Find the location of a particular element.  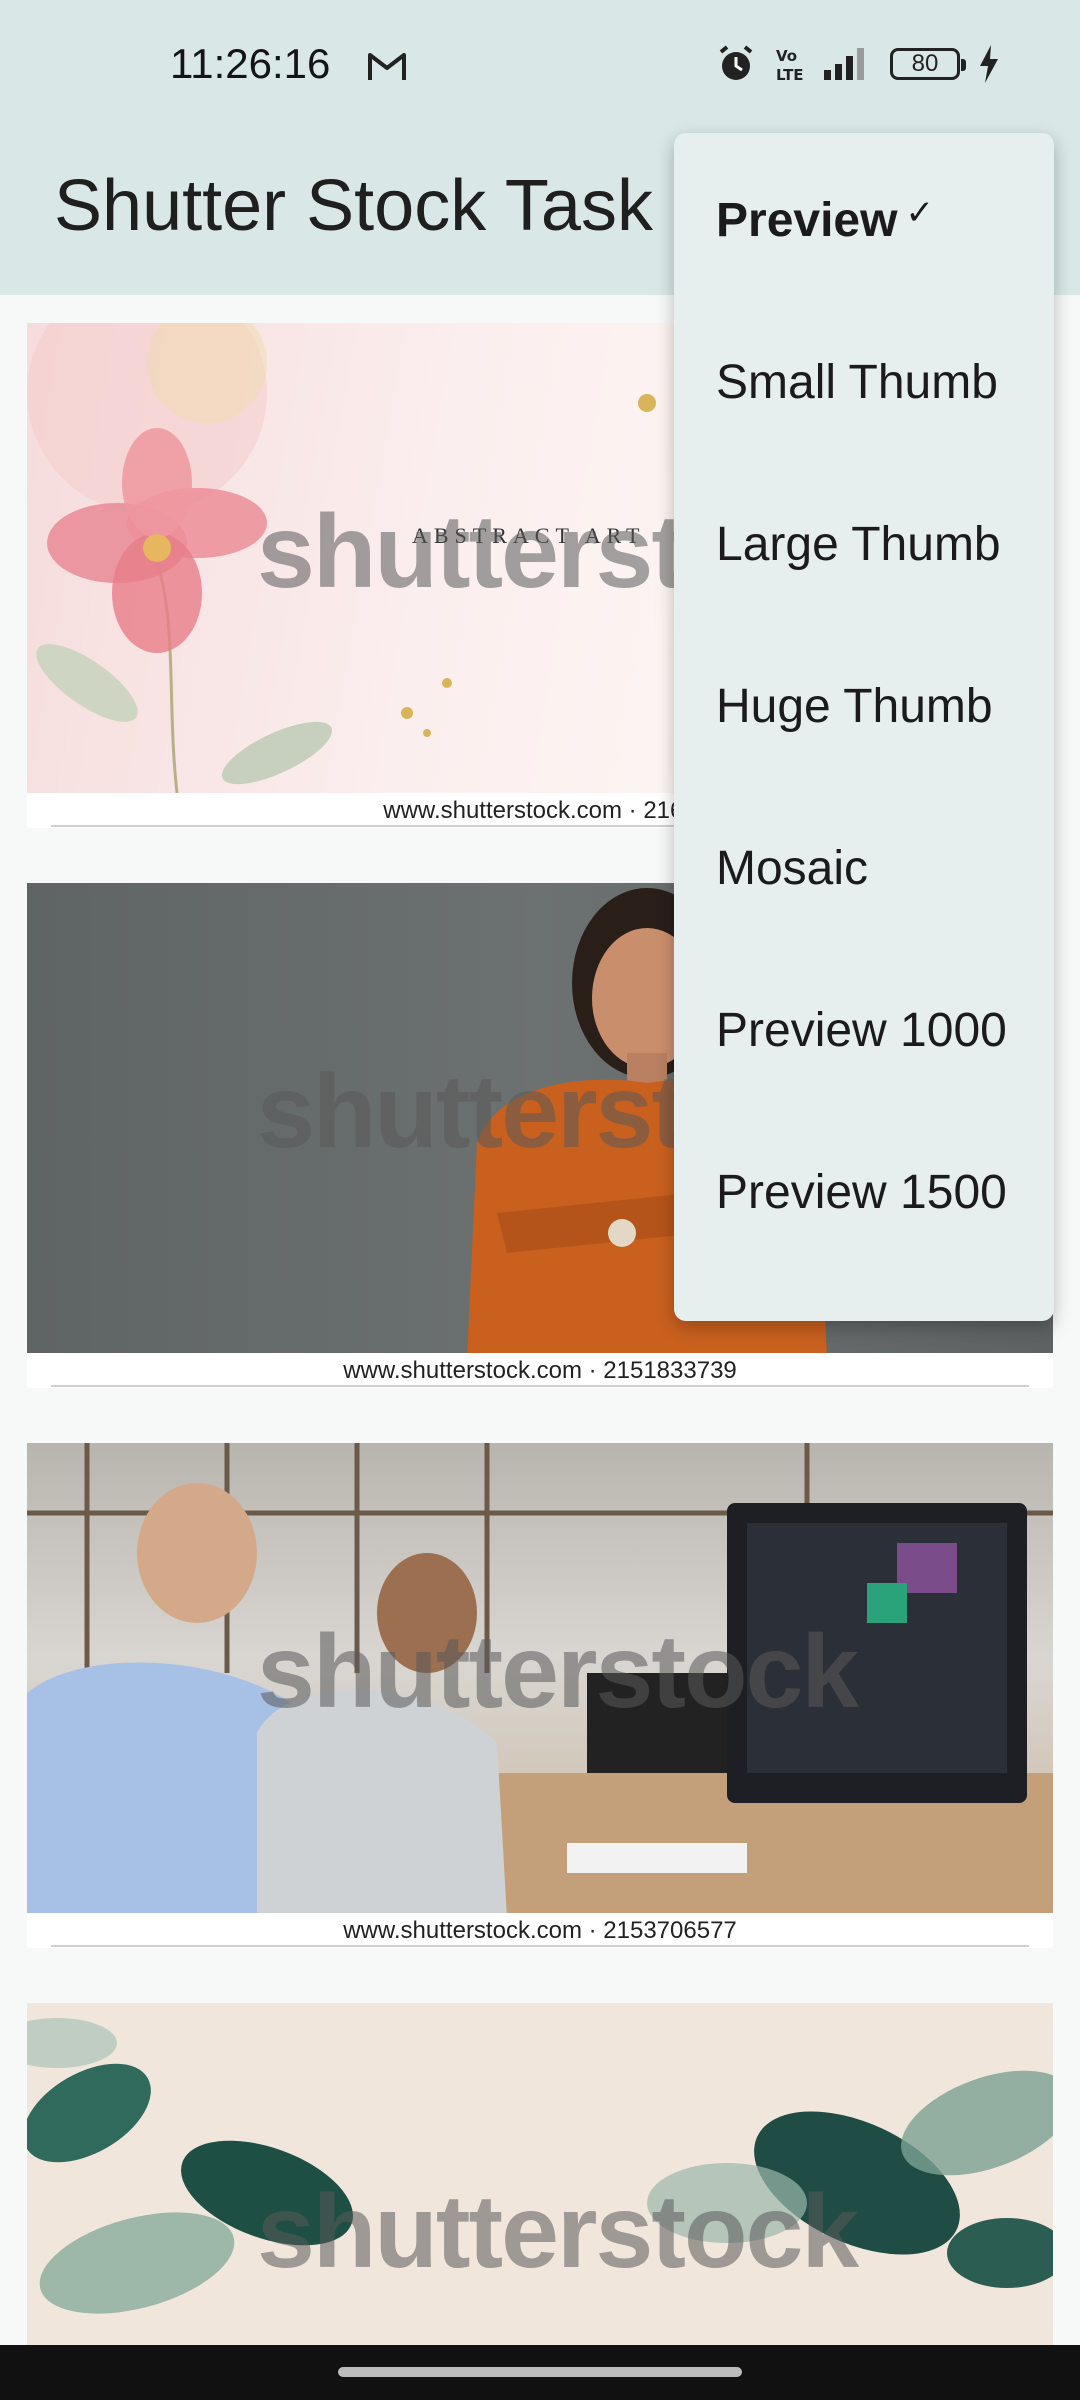

menu-item-huge-thumb: Huge Thumb is located at coordinates (864, 707).